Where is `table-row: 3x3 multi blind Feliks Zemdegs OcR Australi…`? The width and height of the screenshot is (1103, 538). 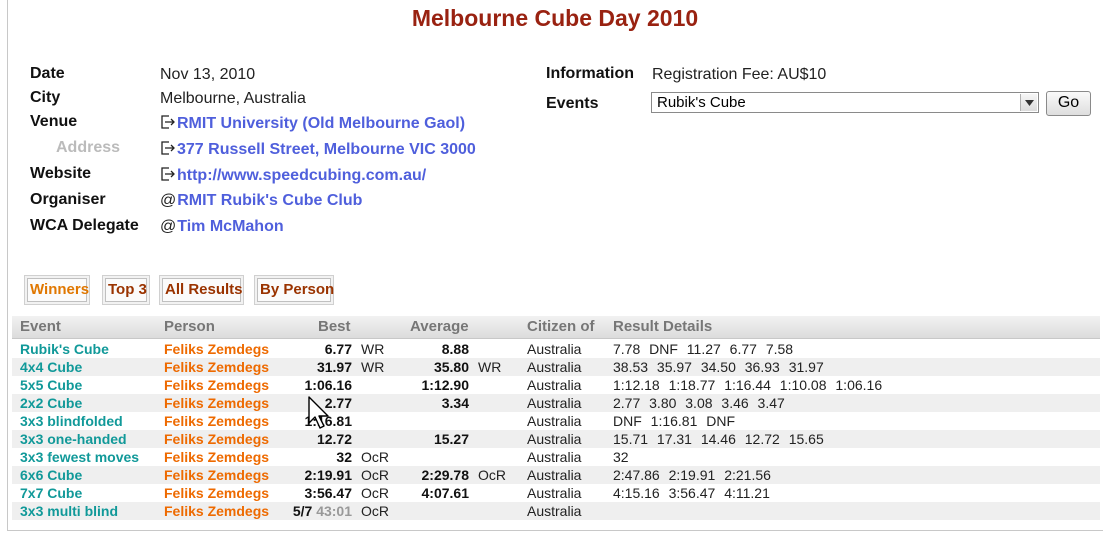
table-row: 3x3 multi blind Feliks Zemdegs OcR Australi… is located at coordinates (556, 511).